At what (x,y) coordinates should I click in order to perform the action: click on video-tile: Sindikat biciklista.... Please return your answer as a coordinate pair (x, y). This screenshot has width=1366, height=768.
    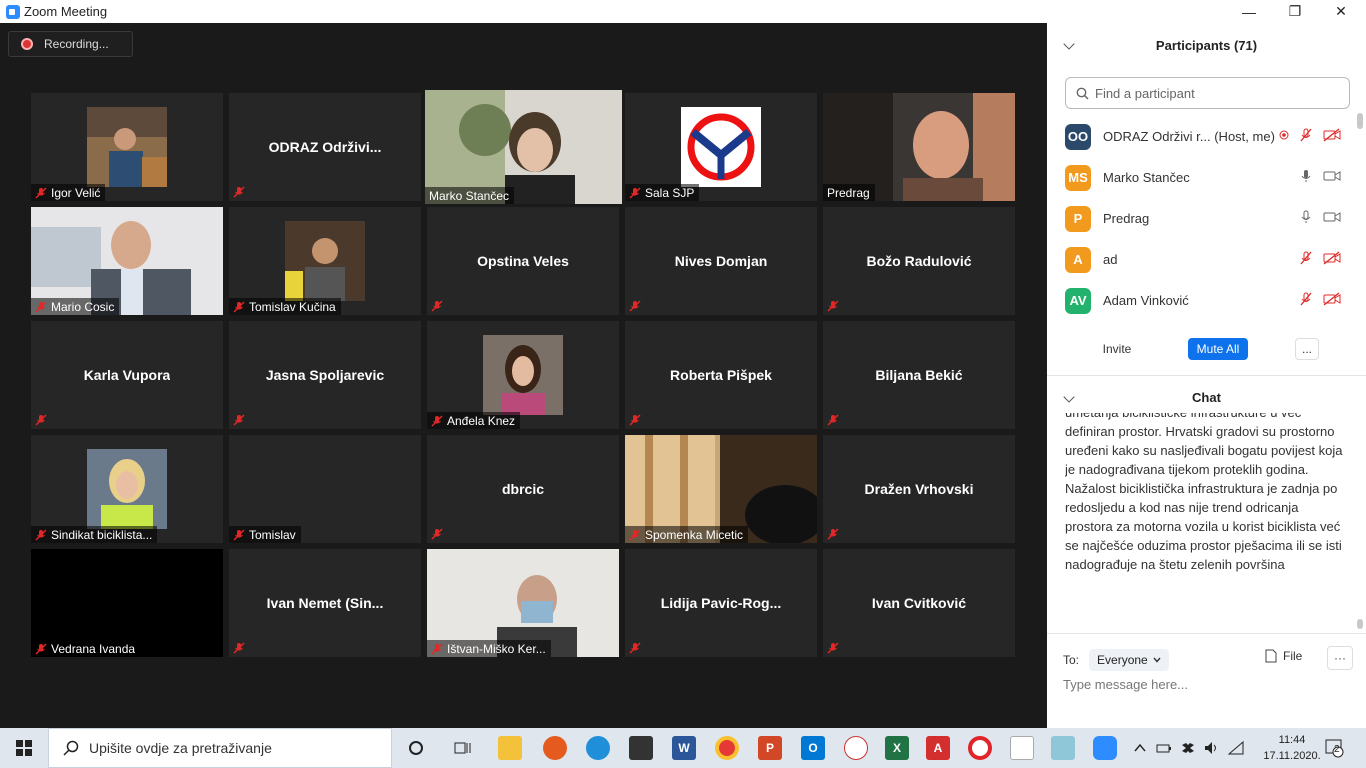
    Looking at the image, I should click on (127, 489).